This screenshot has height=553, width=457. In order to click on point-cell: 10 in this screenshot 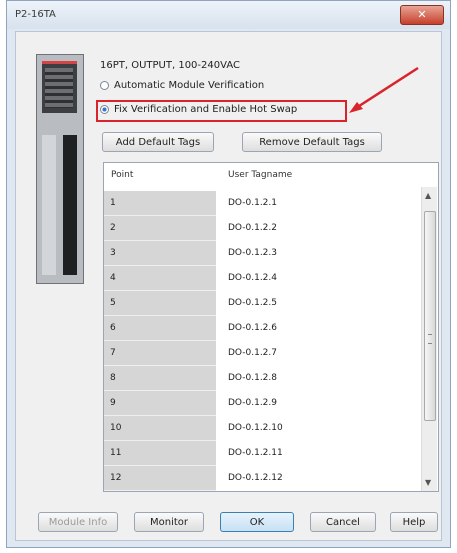, I will do `click(160, 428)`.